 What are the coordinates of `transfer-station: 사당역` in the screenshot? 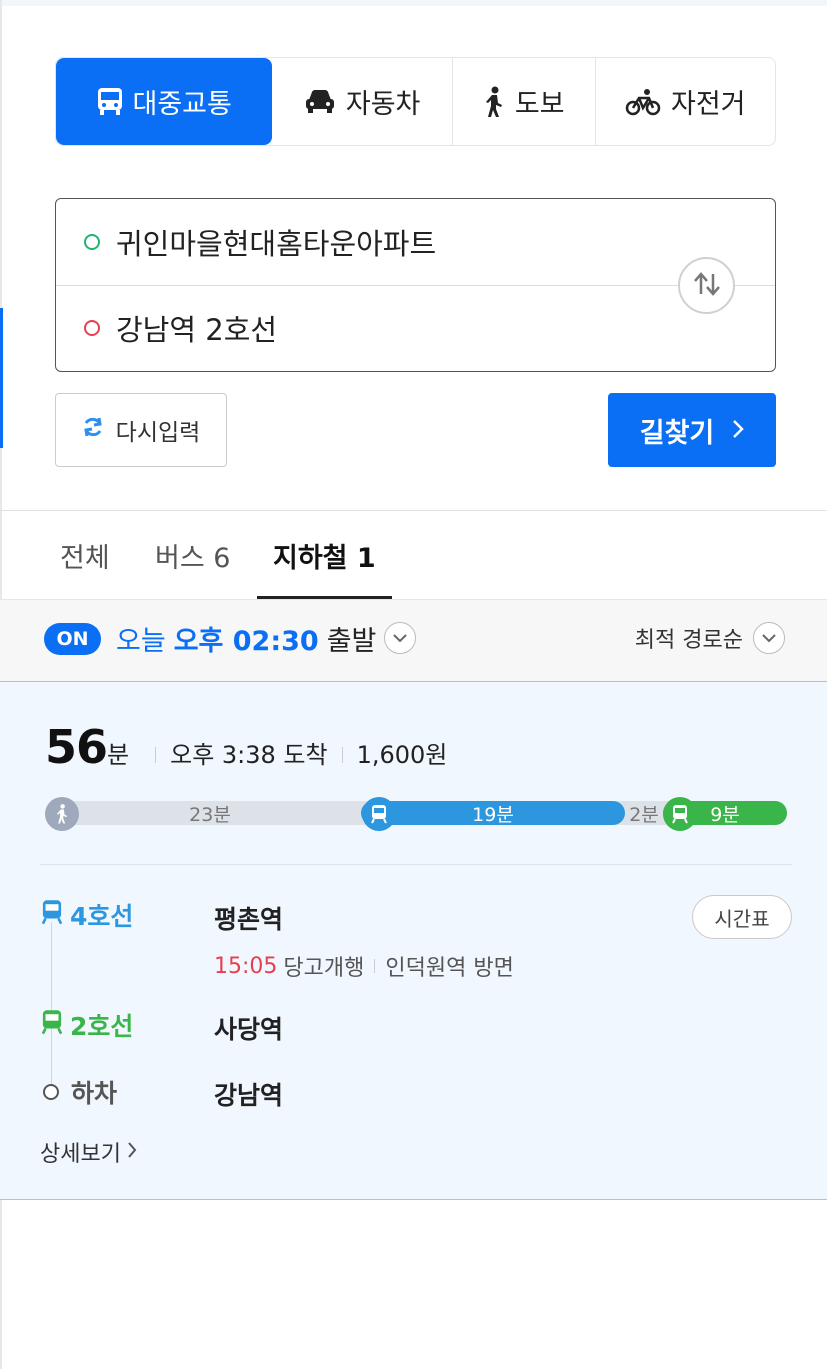 It's located at (249, 1029).